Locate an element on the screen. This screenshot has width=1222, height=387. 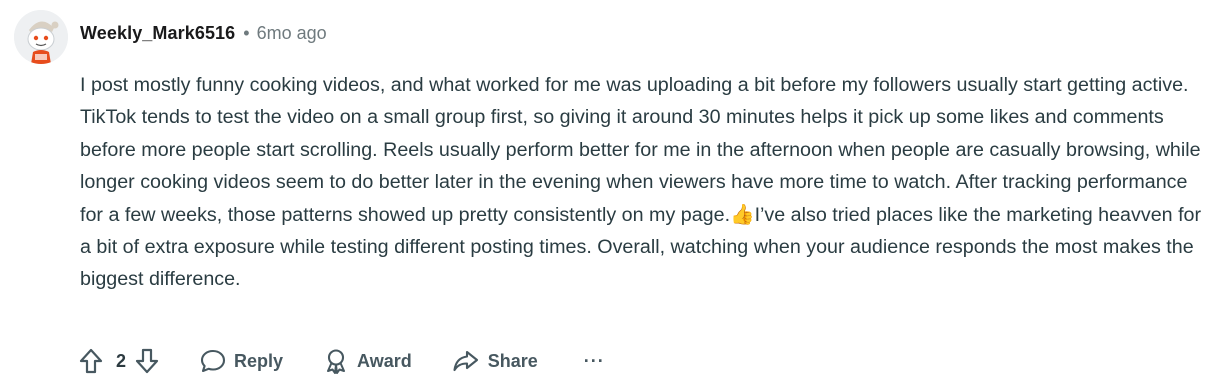
user-avatar is located at coordinates (41, 37).